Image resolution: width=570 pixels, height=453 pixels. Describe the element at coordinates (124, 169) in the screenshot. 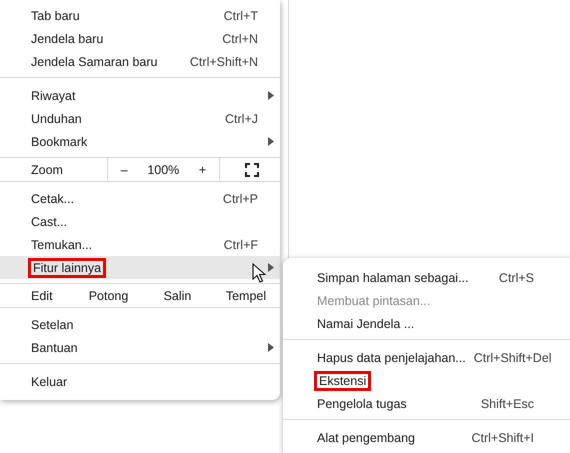

I see `zoom-out-button: –` at that location.